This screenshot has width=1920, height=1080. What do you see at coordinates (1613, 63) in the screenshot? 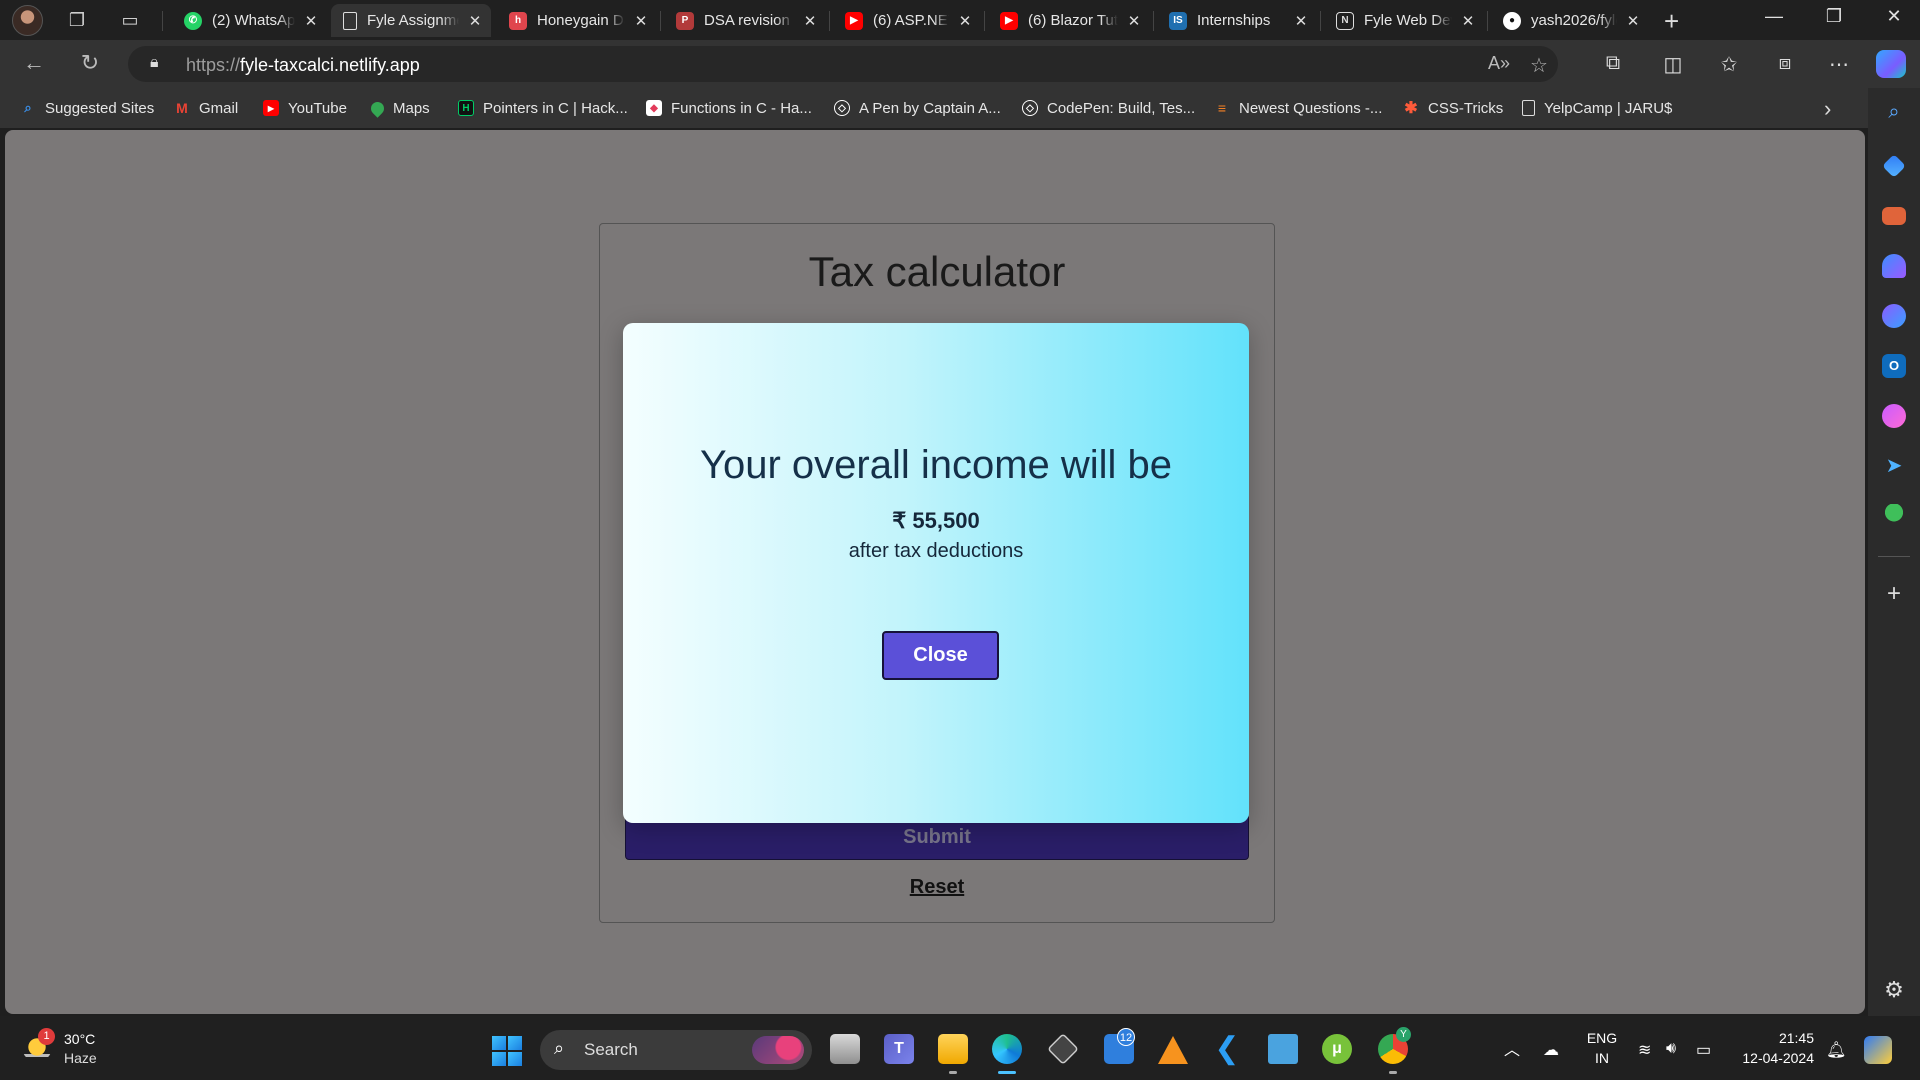
I see `extensions-icon: ⧉` at bounding box center [1613, 63].